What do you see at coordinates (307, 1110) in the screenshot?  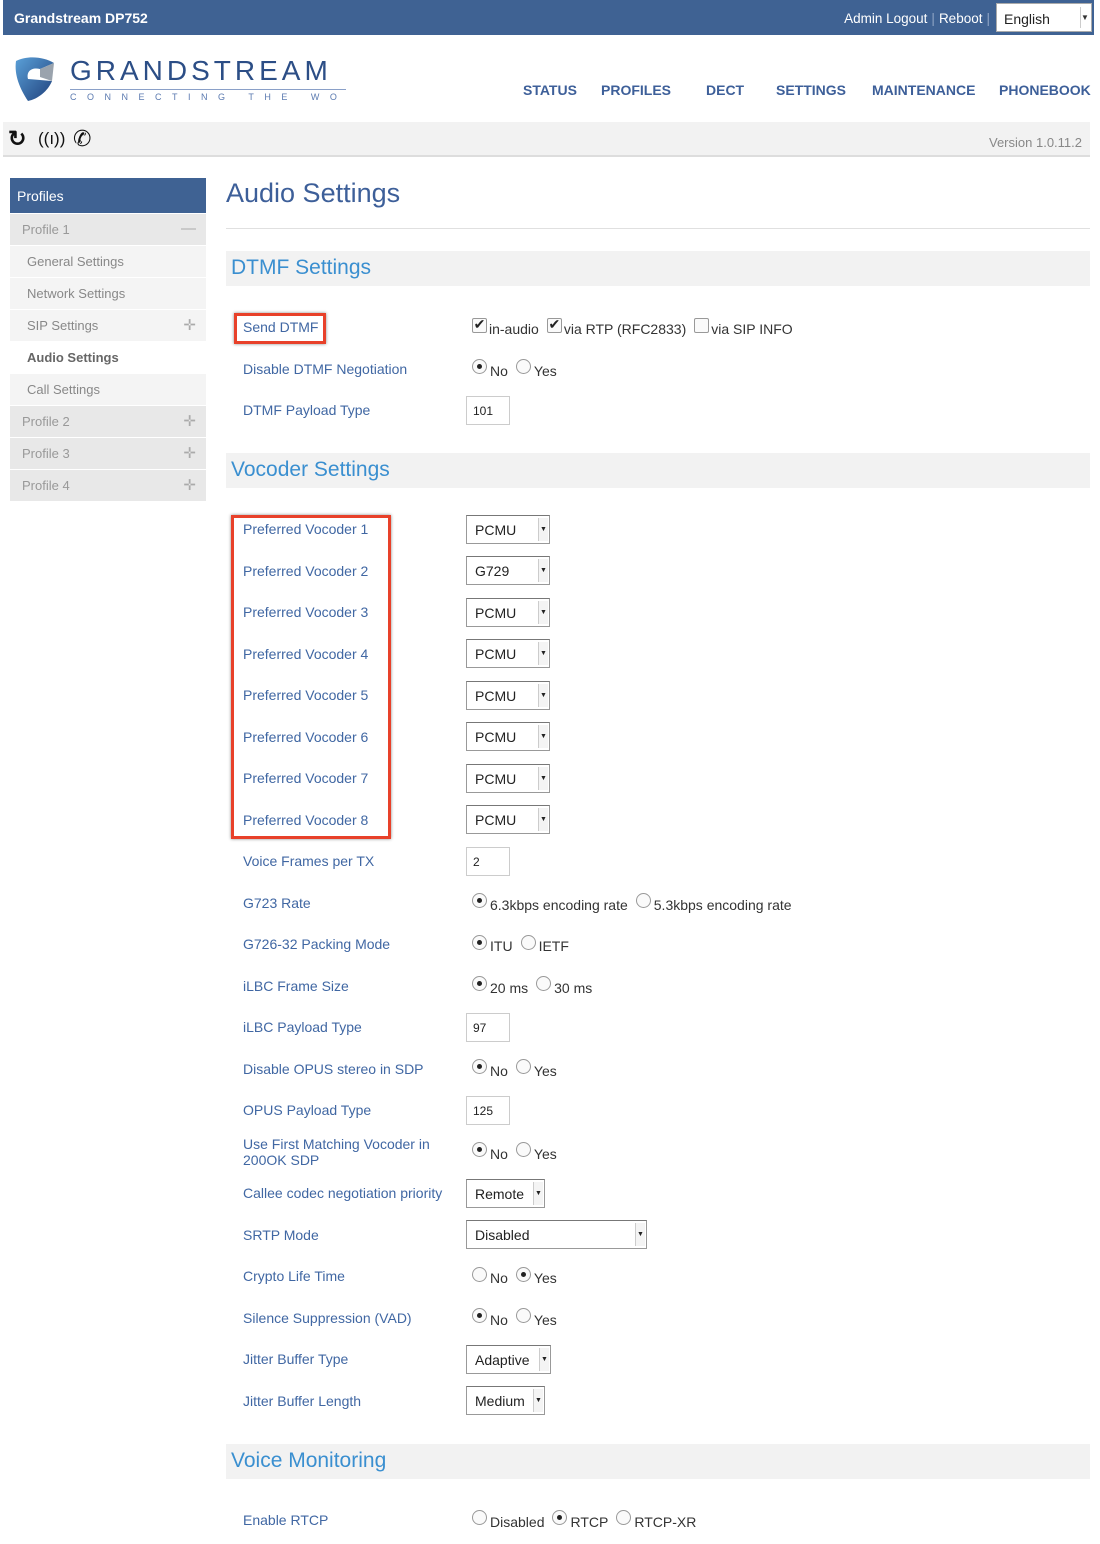 I see `setting-label: OPUS Payload Type` at bounding box center [307, 1110].